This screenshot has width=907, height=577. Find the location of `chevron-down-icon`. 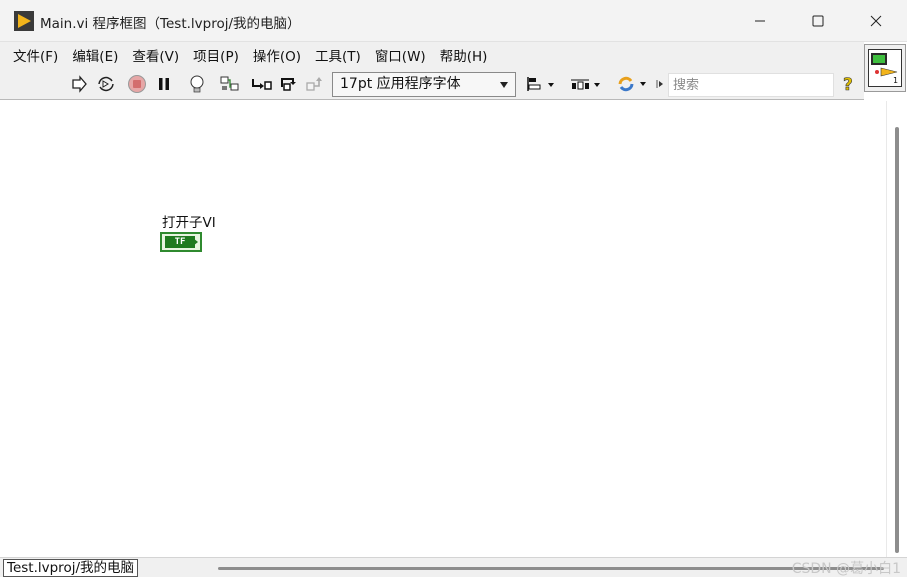

chevron-down-icon is located at coordinates (504, 85).